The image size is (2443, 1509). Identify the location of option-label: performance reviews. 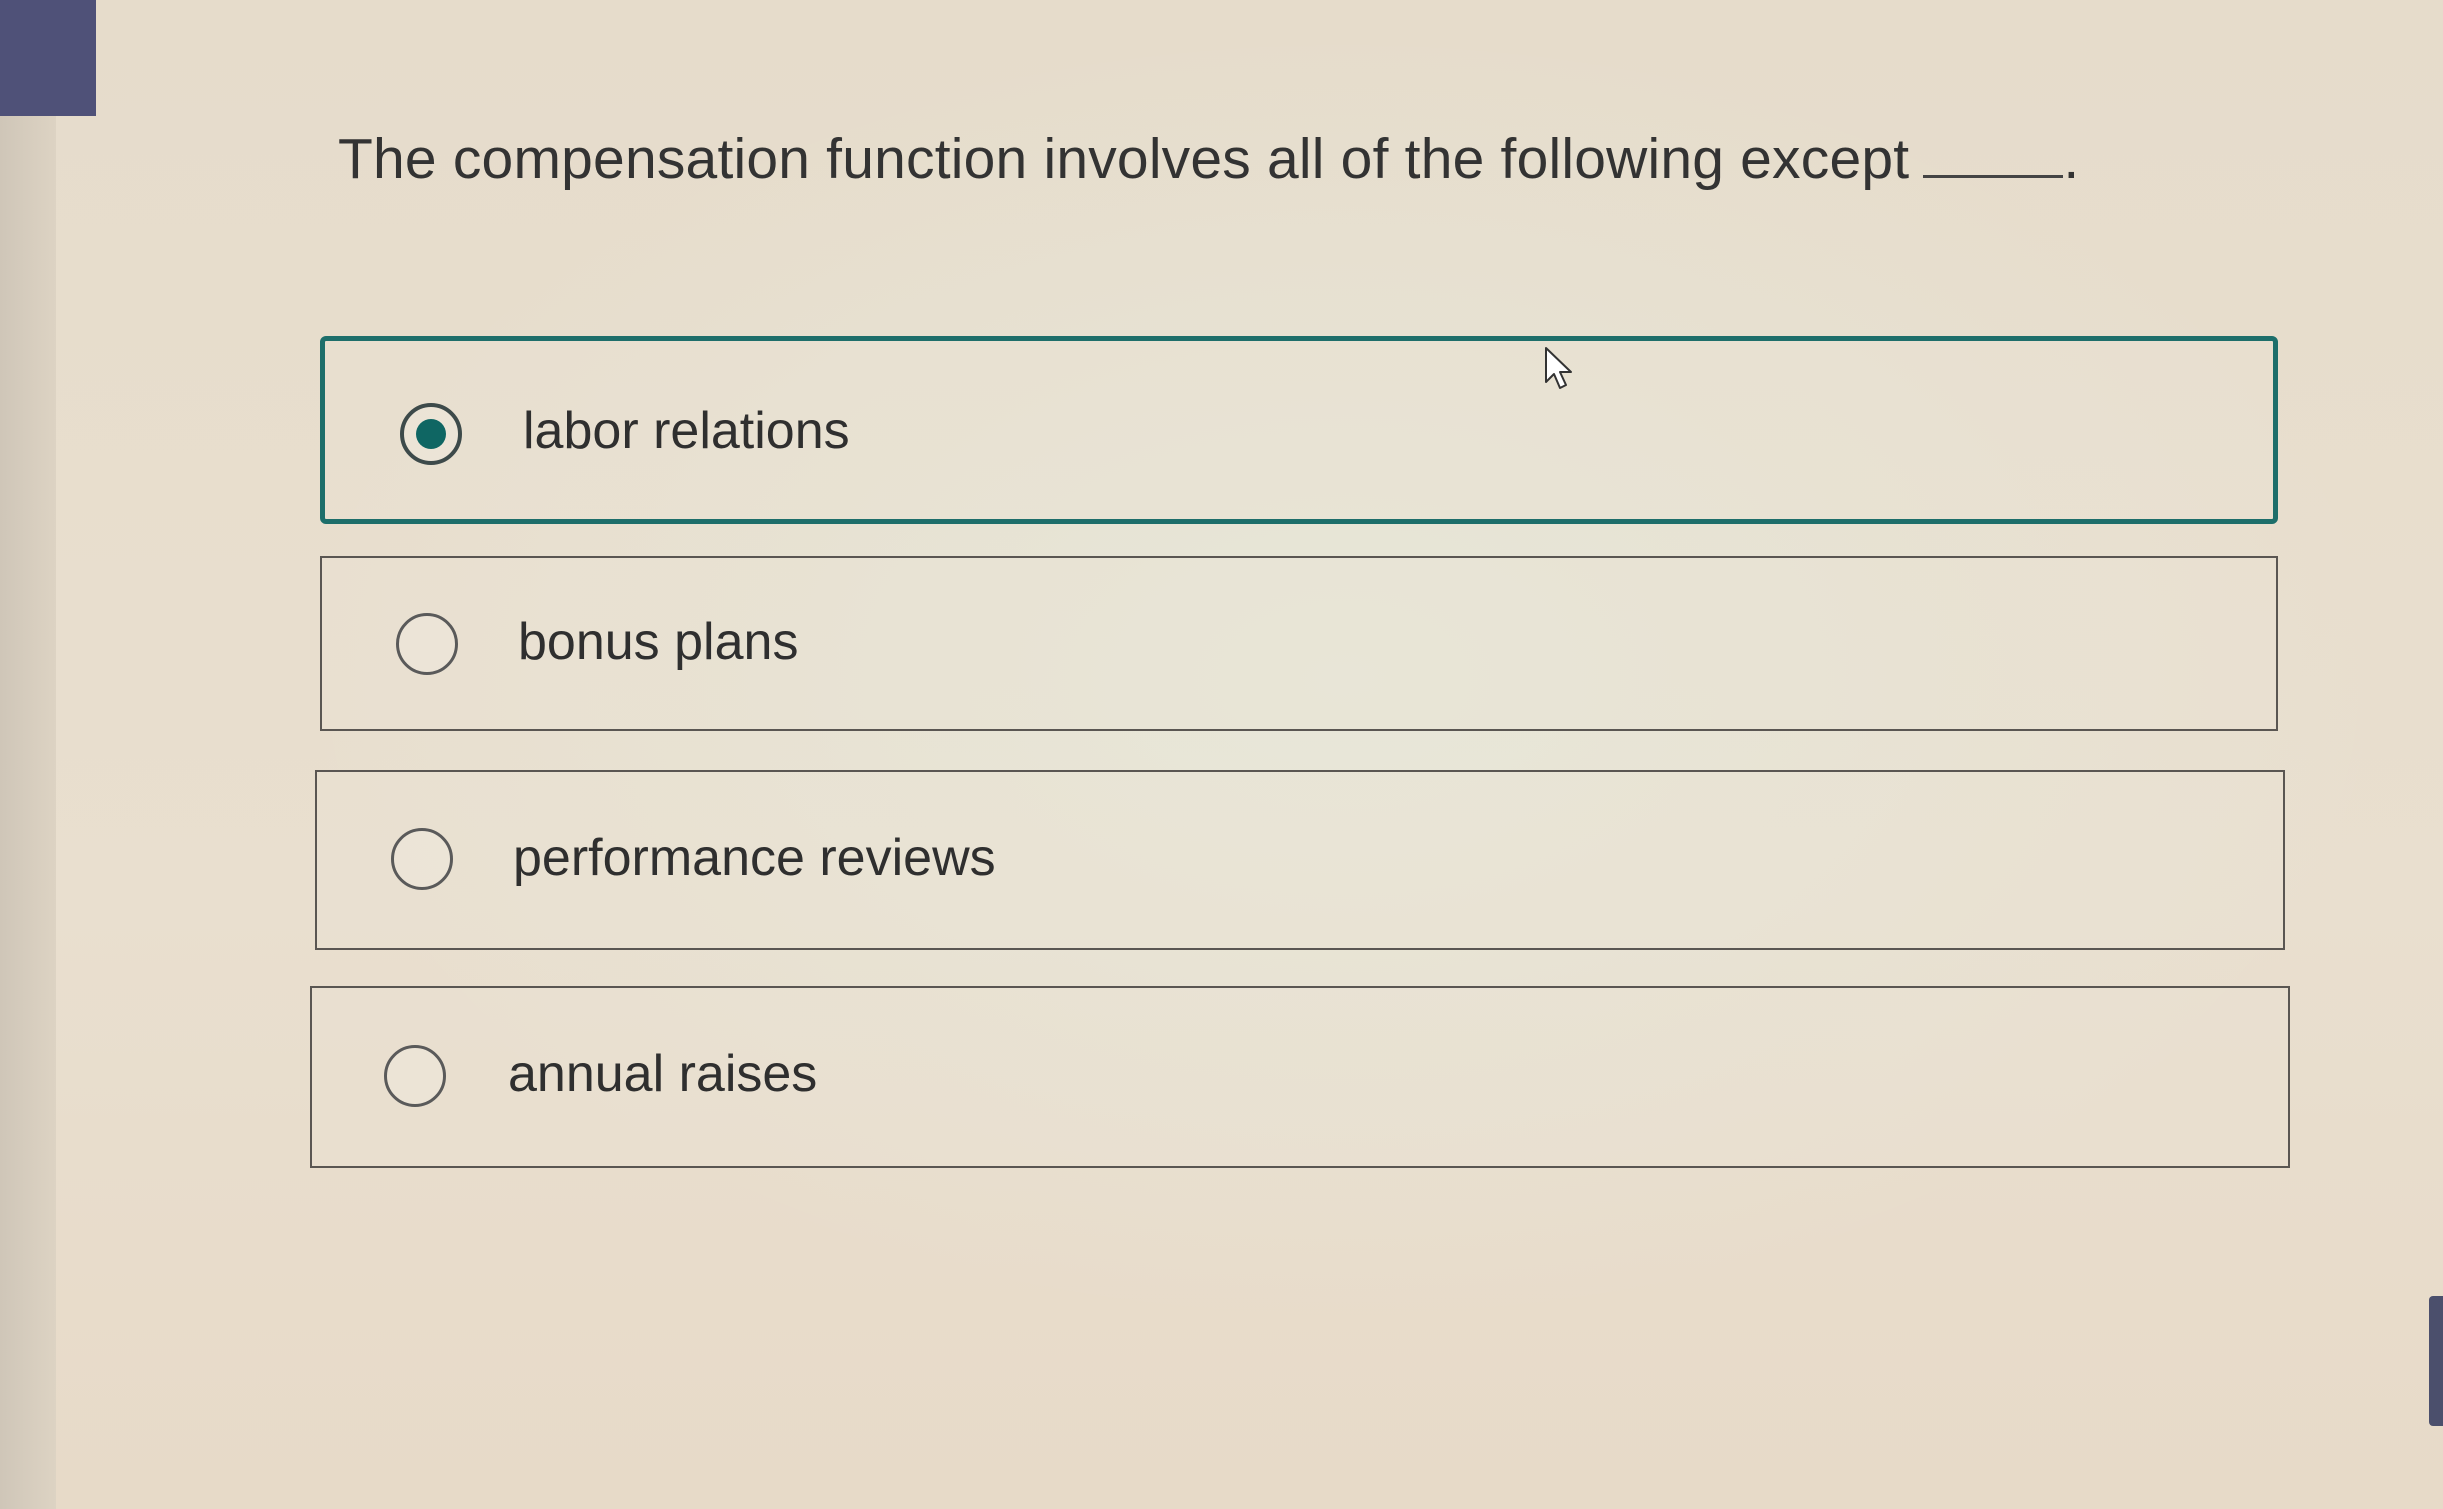
(754, 858).